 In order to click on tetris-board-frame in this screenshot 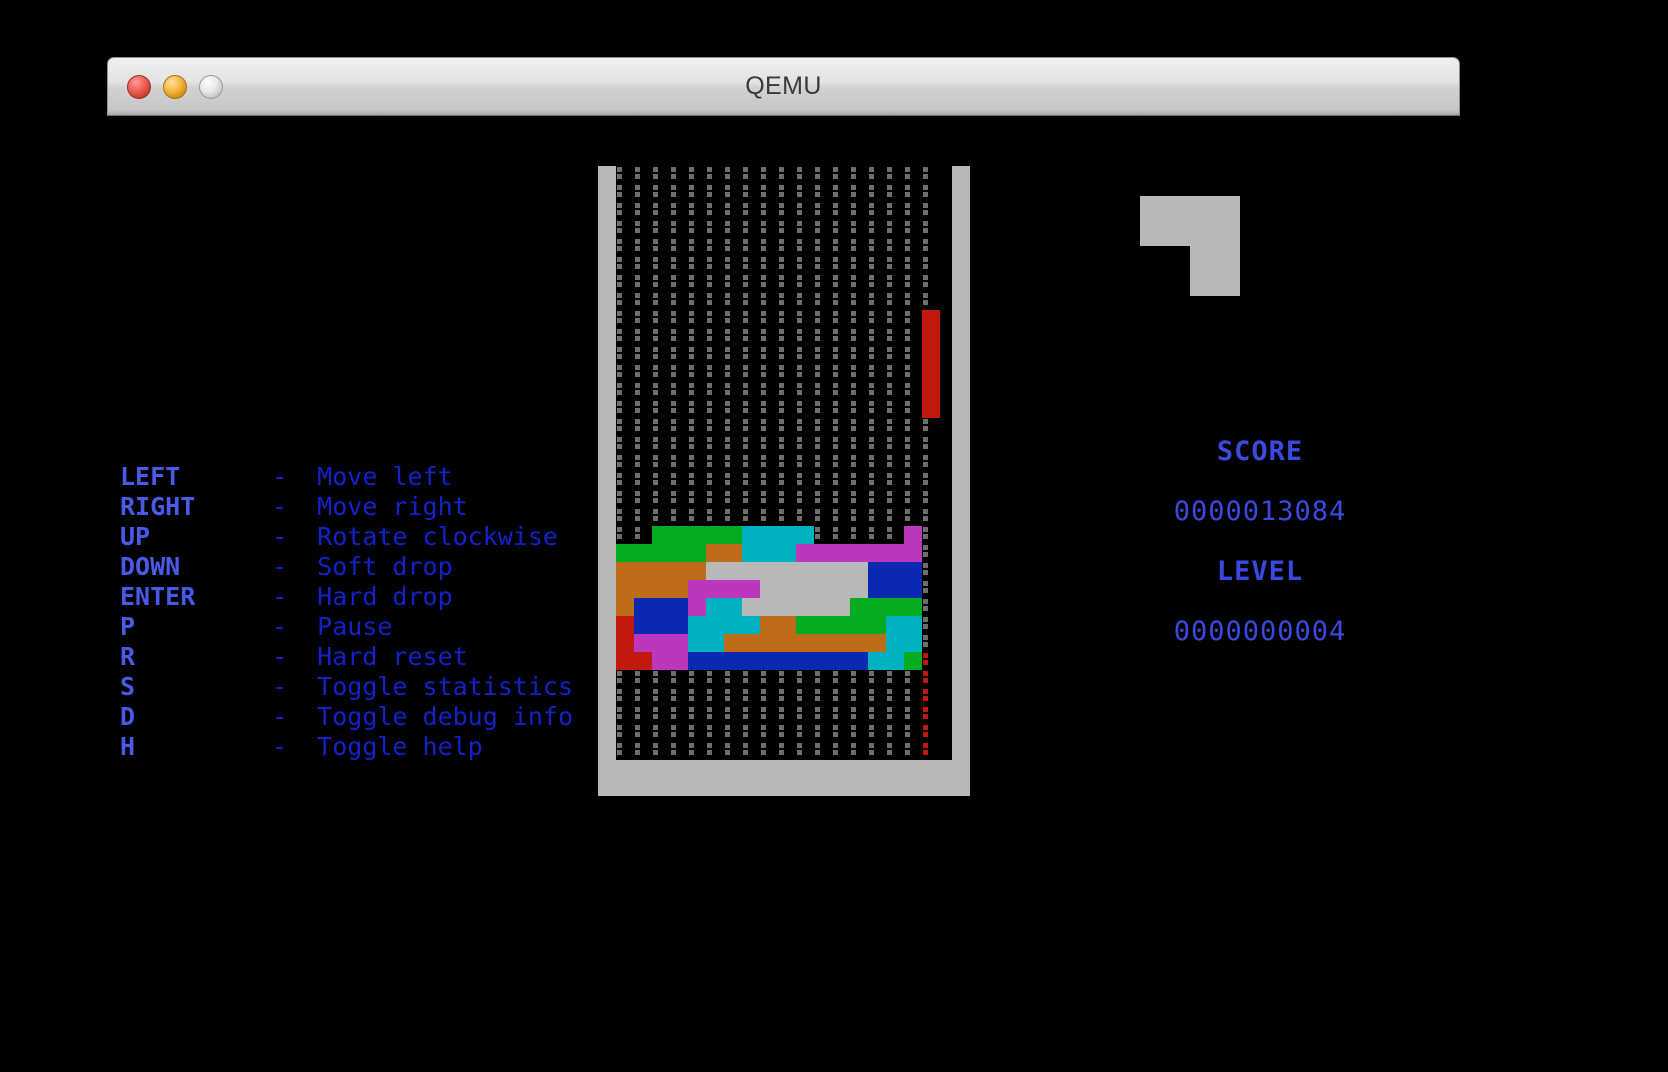, I will do `click(784, 481)`.